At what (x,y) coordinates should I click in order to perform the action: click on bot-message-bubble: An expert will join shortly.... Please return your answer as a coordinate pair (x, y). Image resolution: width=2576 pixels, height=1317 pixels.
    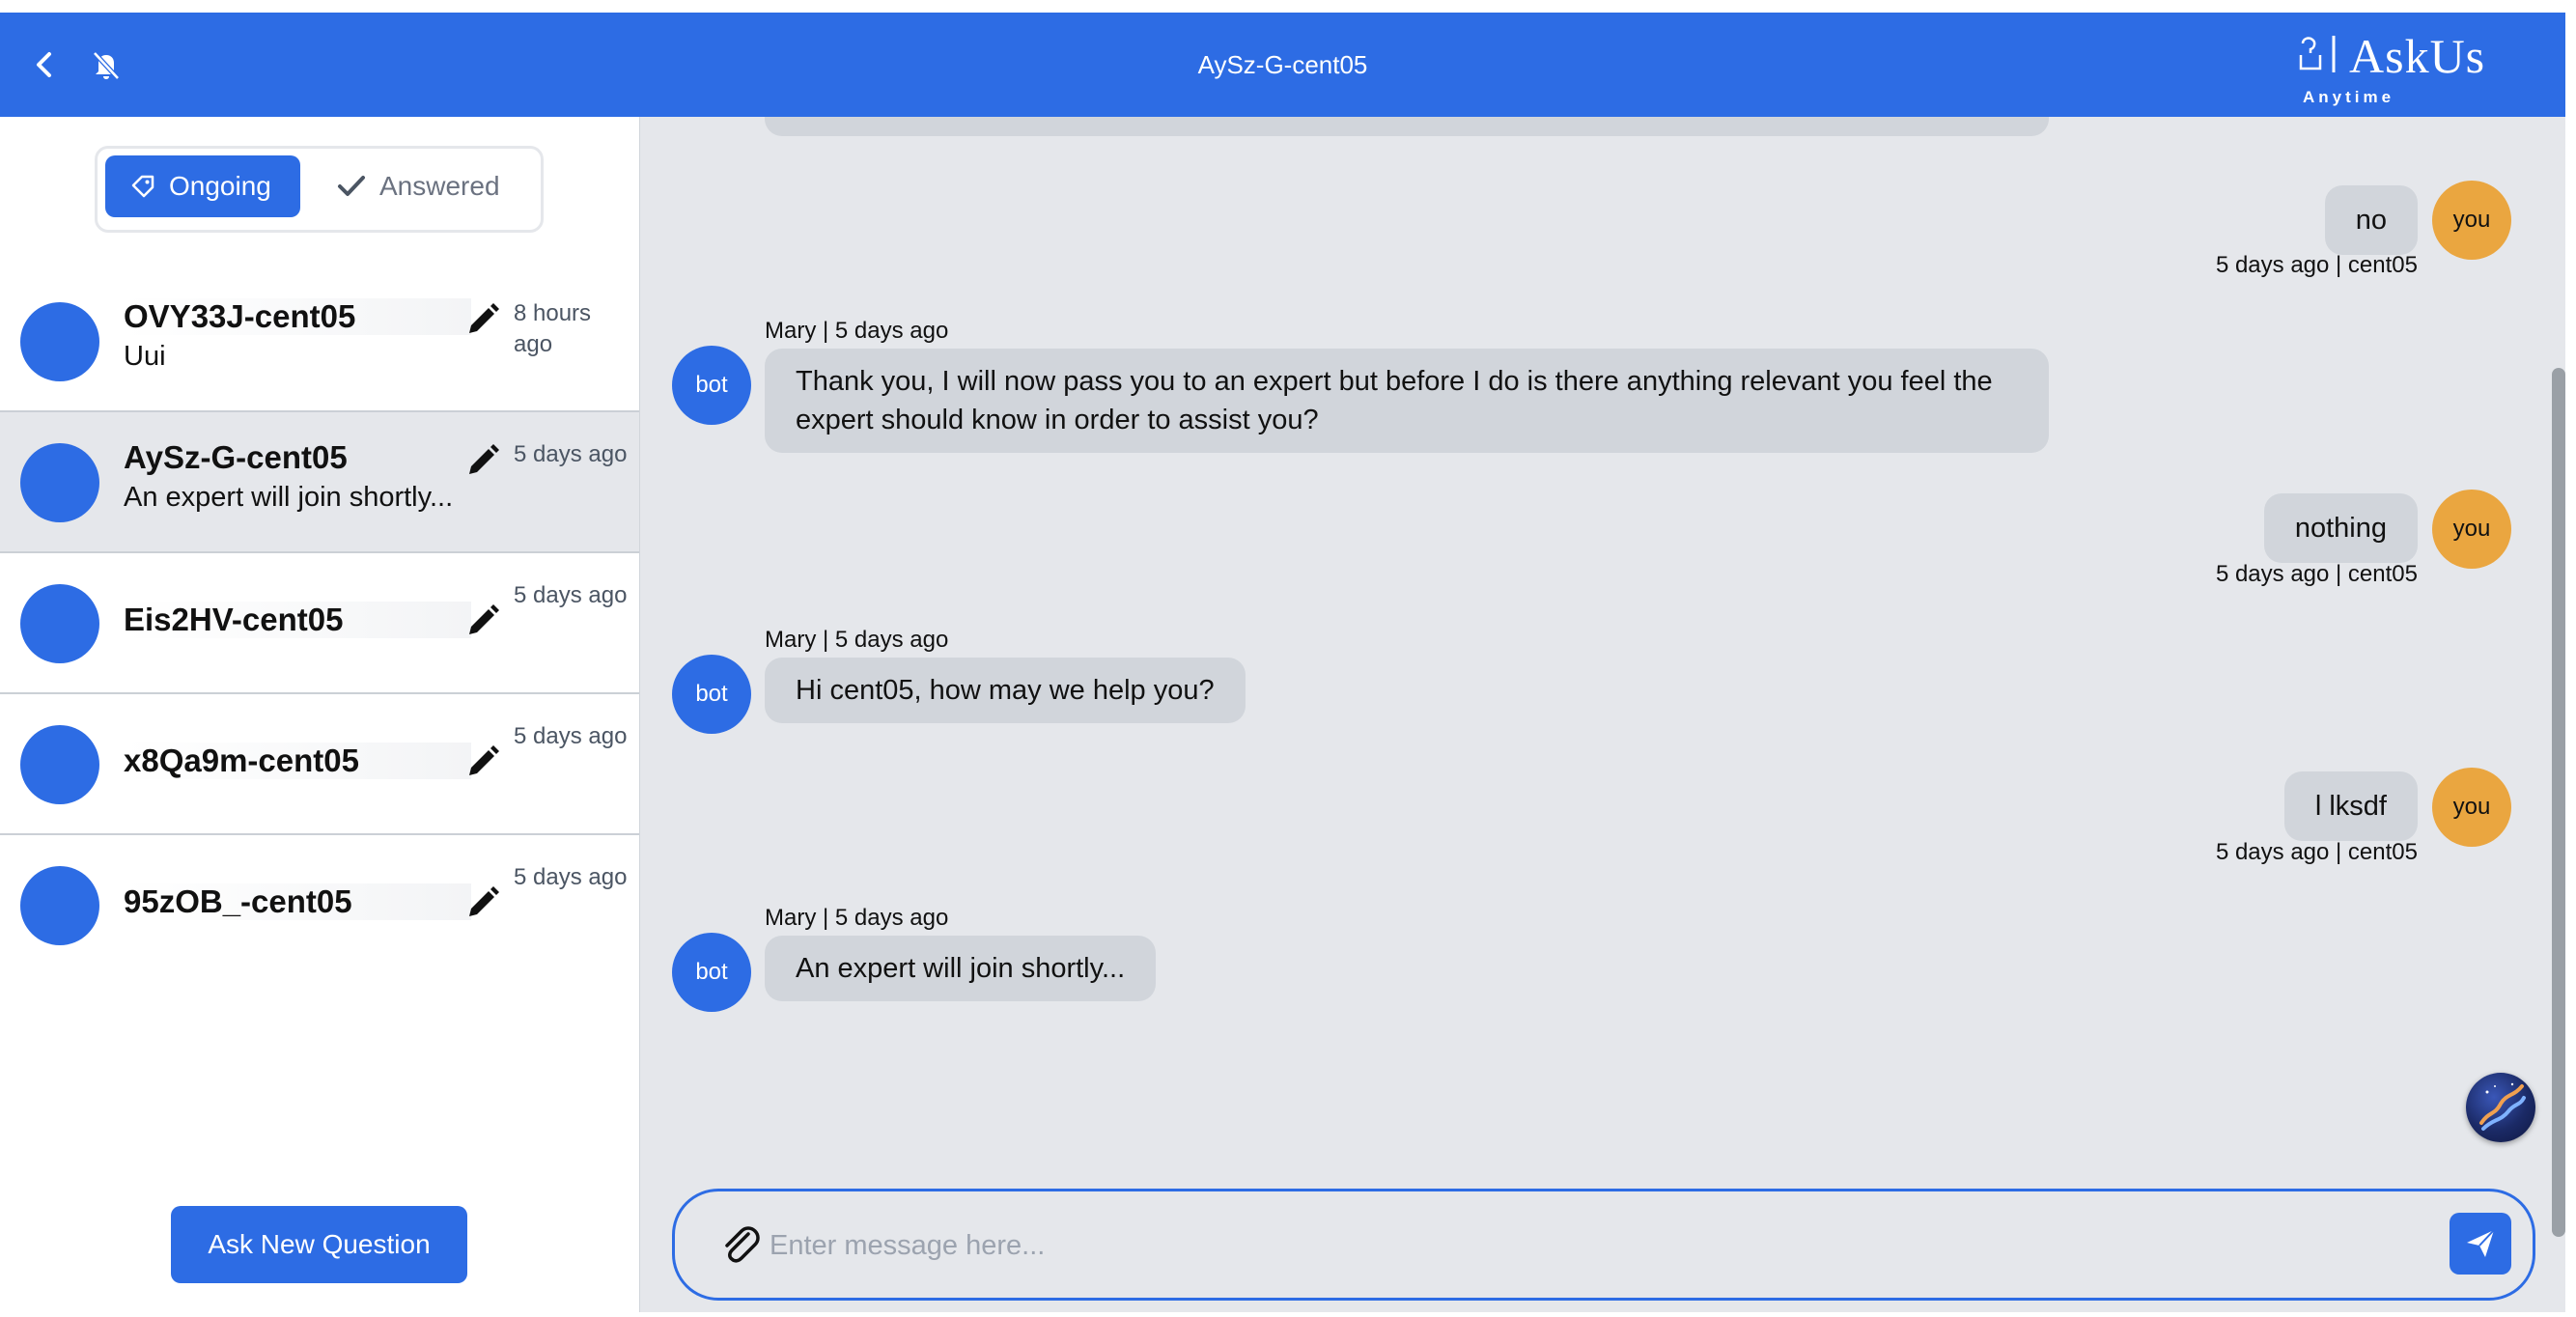
    Looking at the image, I should click on (961, 968).